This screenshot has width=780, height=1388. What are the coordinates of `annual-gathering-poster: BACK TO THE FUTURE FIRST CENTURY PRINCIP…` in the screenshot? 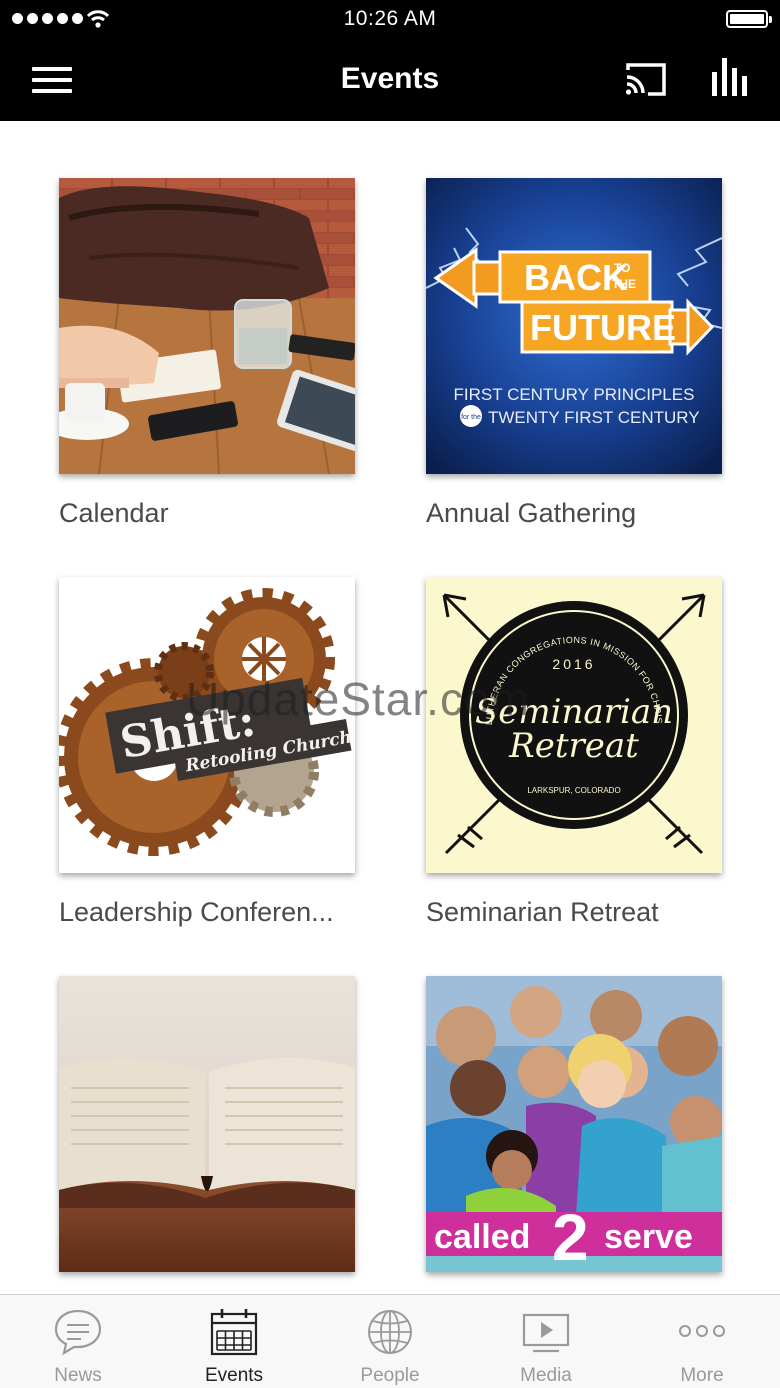 It's located at (574, 326).